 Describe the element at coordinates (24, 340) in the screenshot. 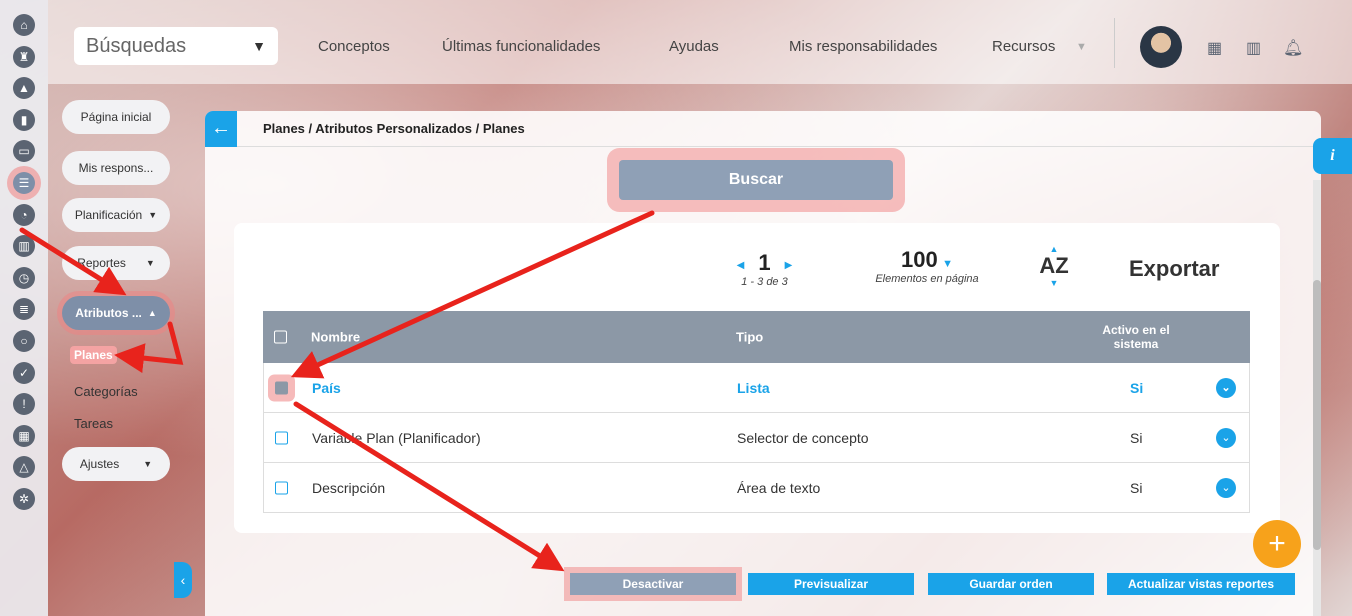

I see `circle-icon: ○` at that location.